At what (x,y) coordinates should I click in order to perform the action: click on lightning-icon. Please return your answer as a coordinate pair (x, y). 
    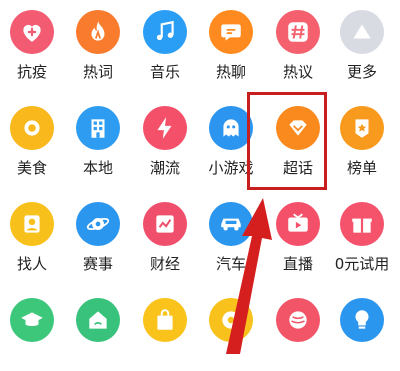
    Looking at the image, I should click on (165, 128).